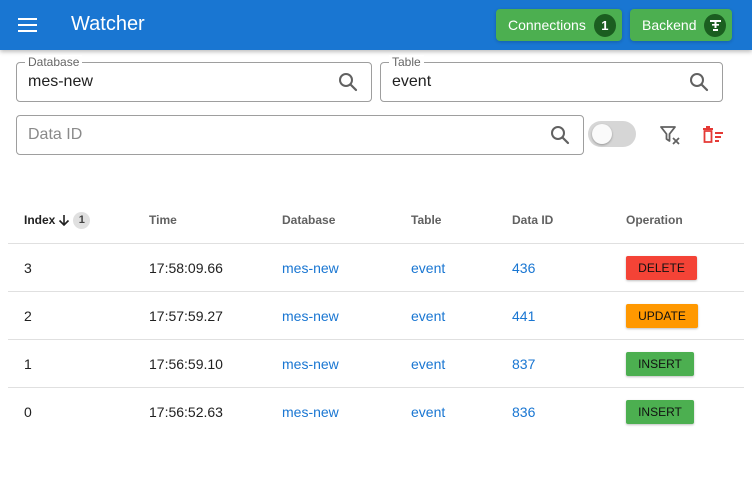 This screenshot has height=478, width=752. What do you see at coordinates (523, 268) in the screenshot?
I see `cell-data-id-link: 436` at bounding box center [523, 268].